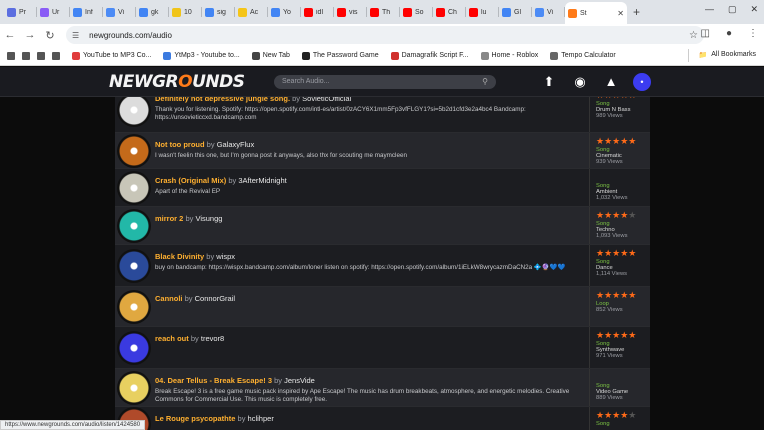 The image size is (764, 430). I want to click on track-title: Not too proud, so click(180, 144).